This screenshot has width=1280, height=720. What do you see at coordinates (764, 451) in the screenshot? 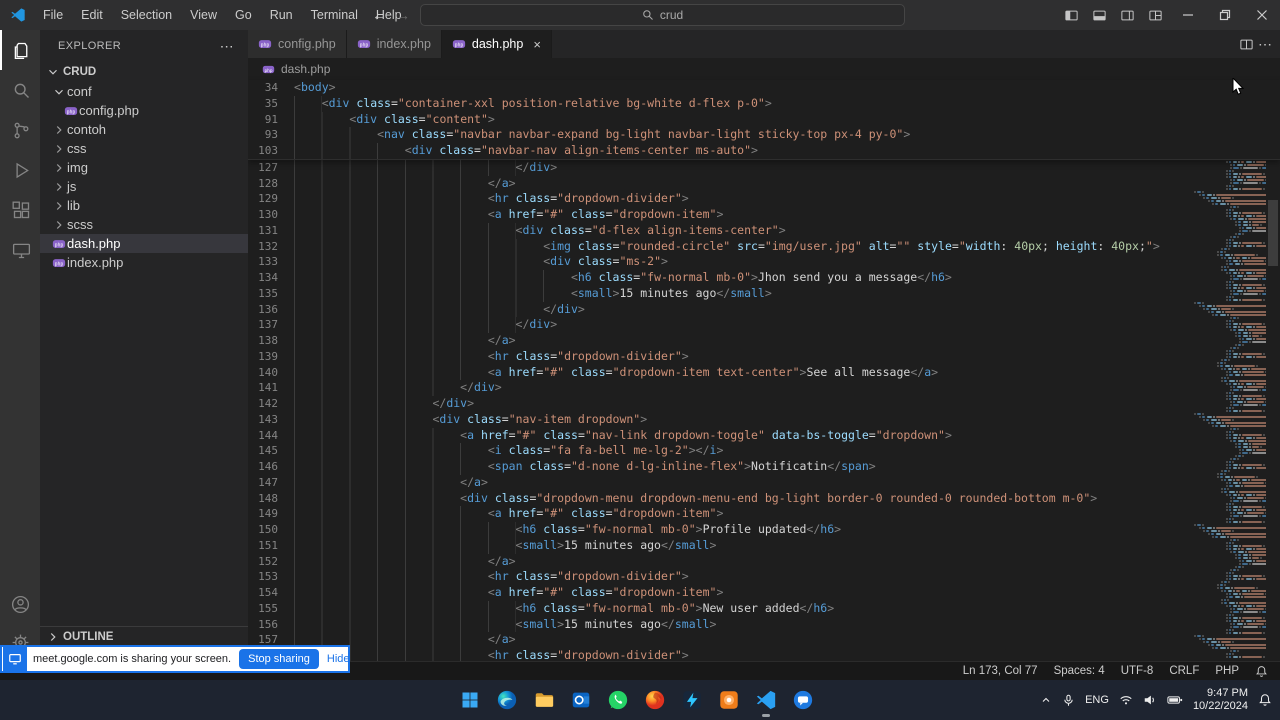
I see `code-line-145: 145 <i class="fa fa-bell me-lg-2"></i>` at bounding box center [764, 451].